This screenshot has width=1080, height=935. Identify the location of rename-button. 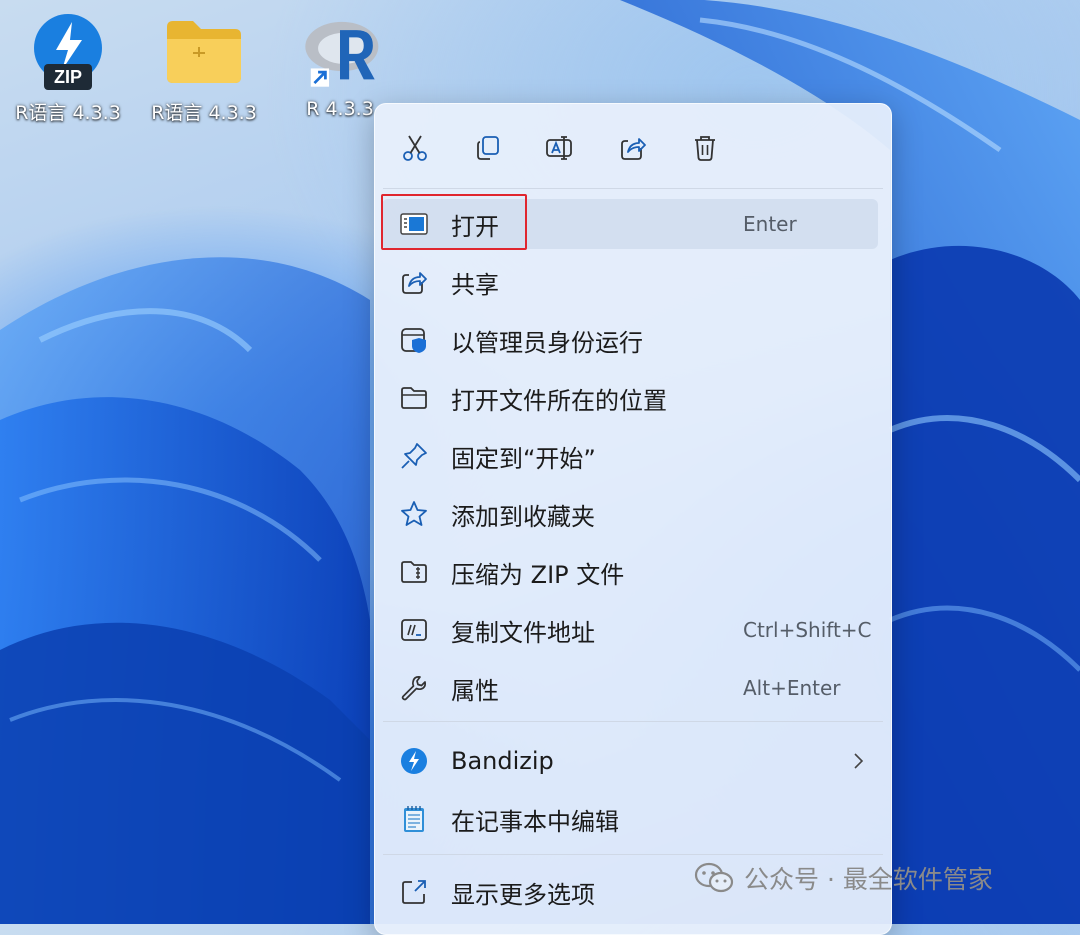
(560, 148).